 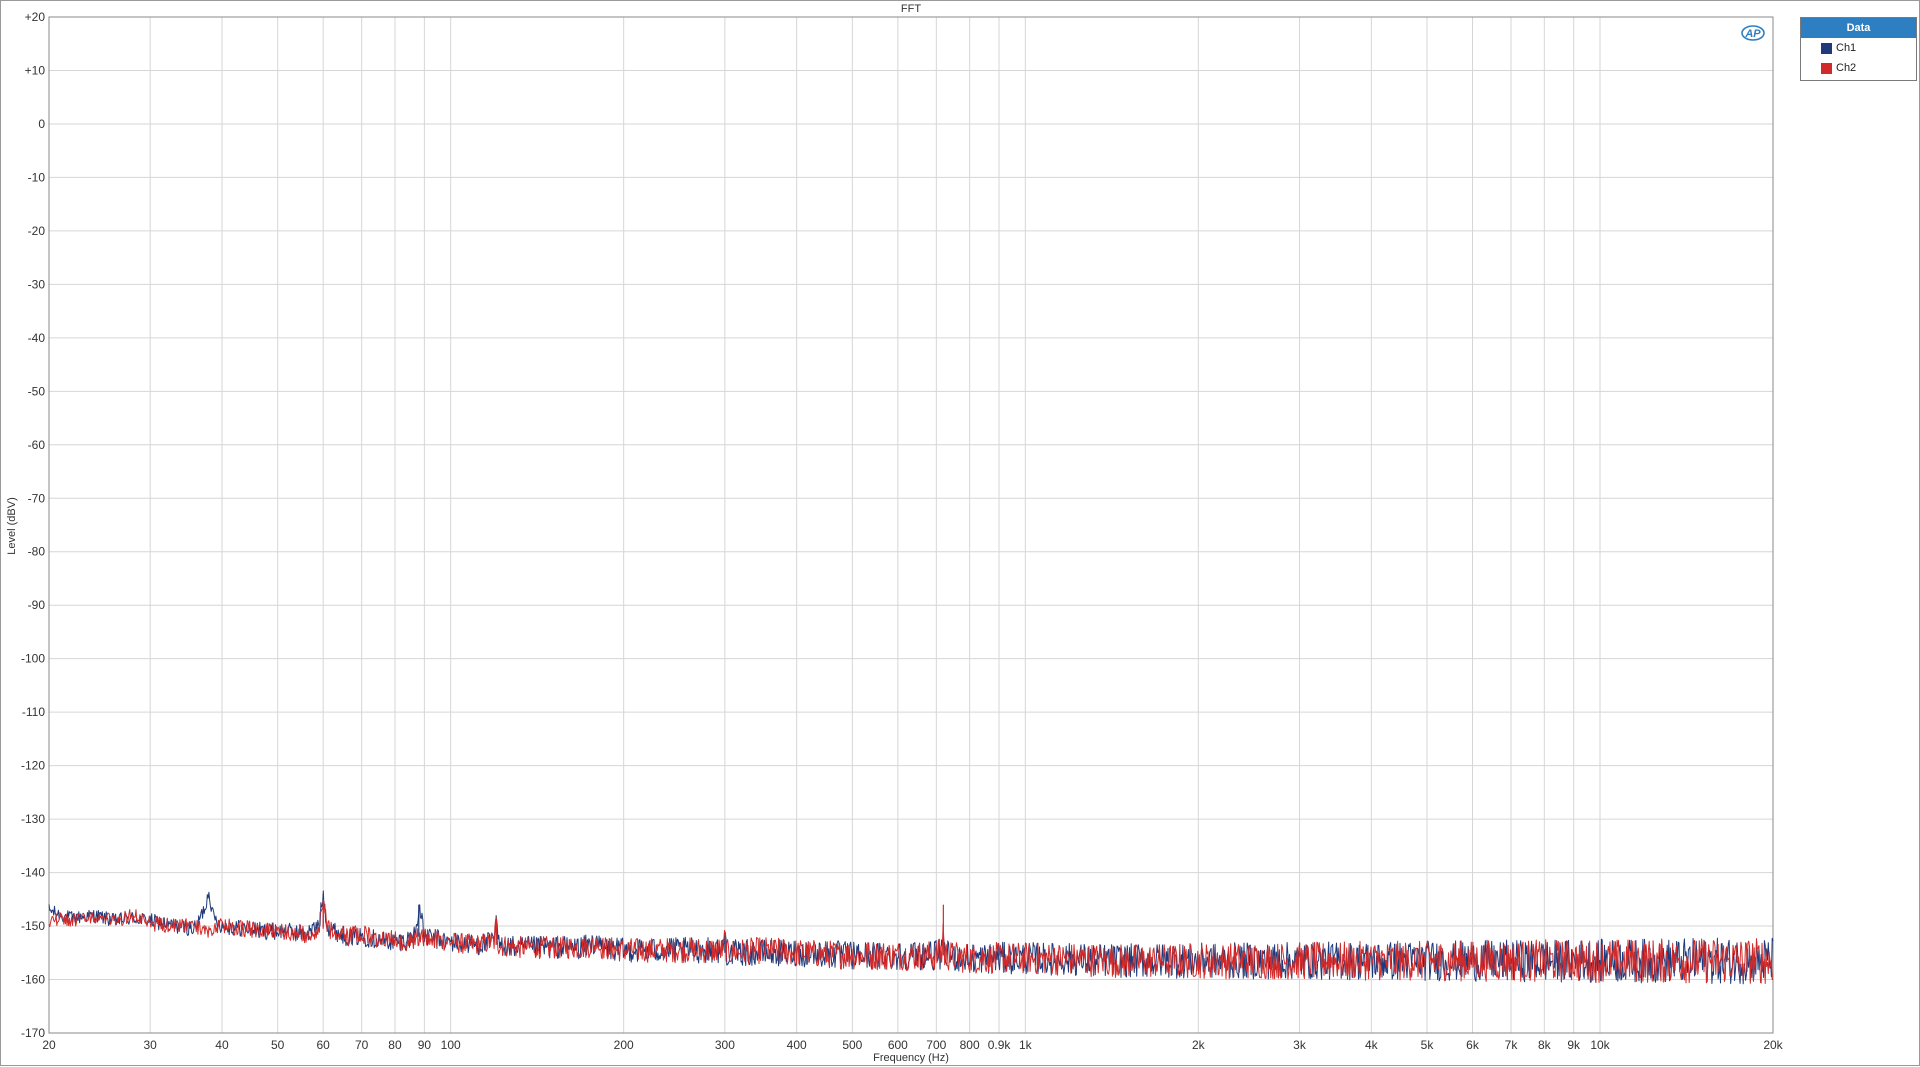 What do you see at coordinates (911, 1058) in the screenshot?
I see `x-axis-label: Frequency (Hz)` at bounding box center [911, 1058].